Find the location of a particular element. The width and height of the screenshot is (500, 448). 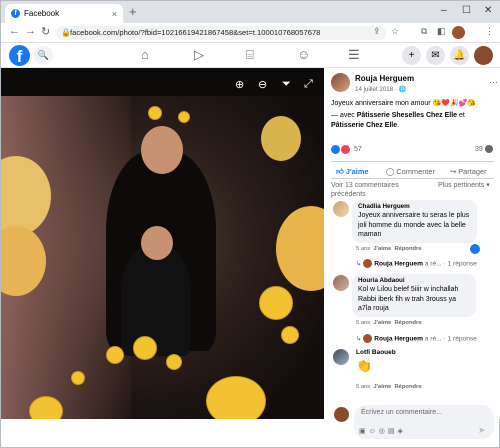

tab-close-icon: × is located at coordinates (114, 14).